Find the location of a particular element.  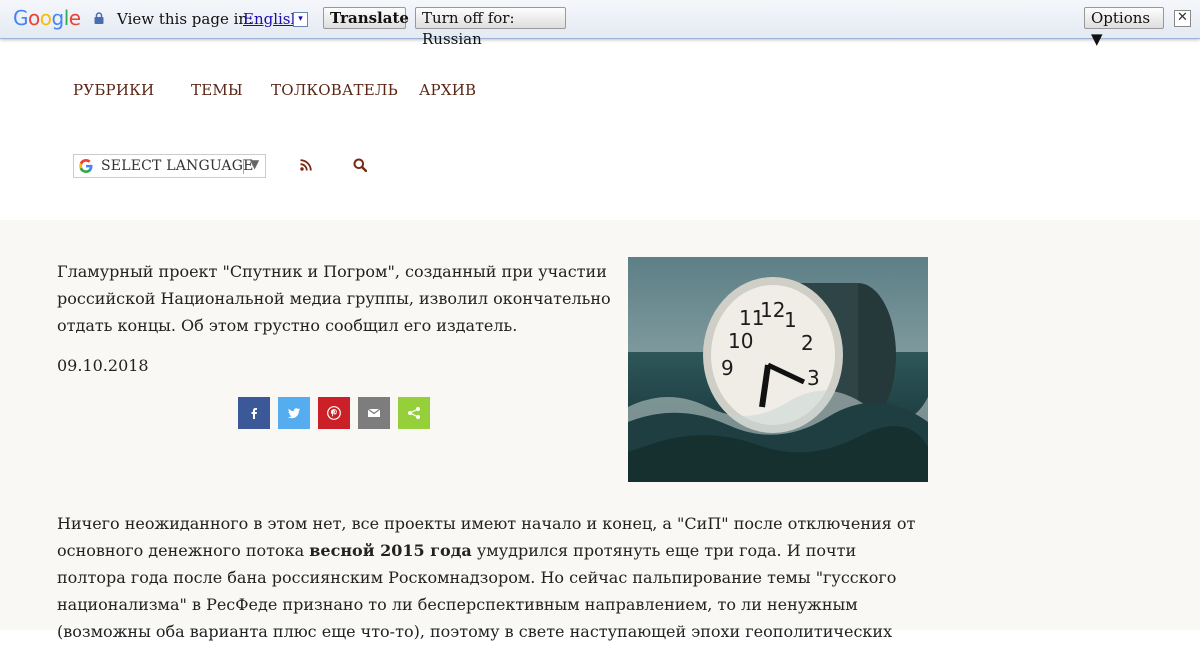

language-link: English is located at coordinates (271, 19).